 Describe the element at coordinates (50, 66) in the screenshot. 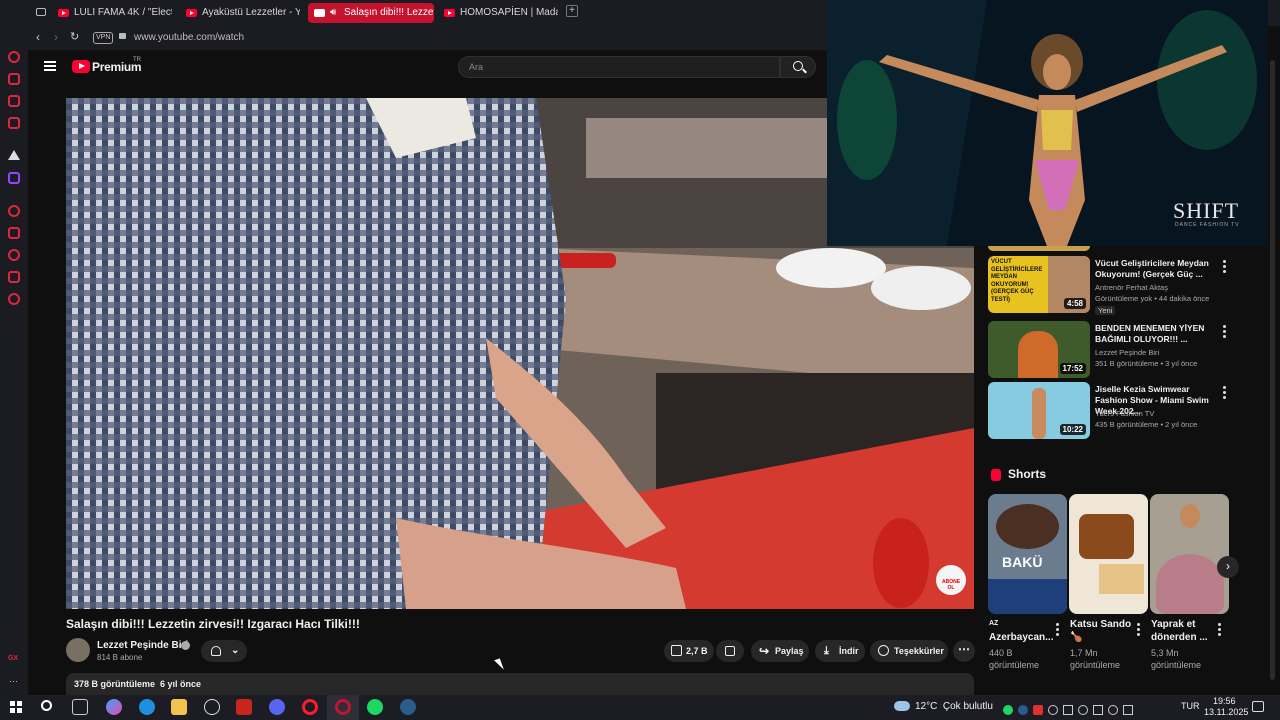

I see `menu-icon` at that location.